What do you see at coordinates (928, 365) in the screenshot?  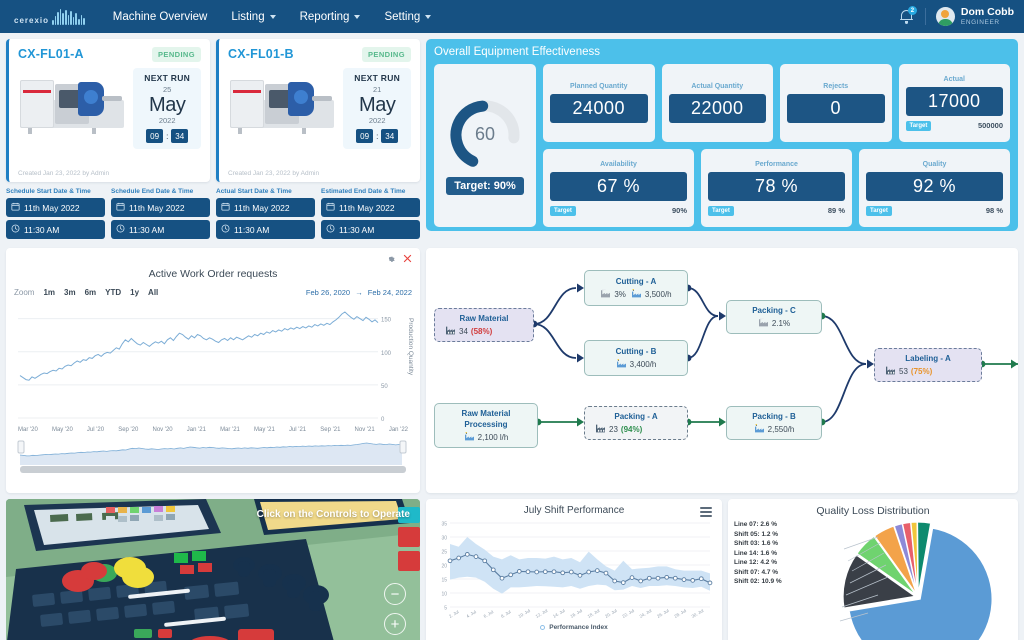 I see `flow-node-labeling-a: Labeling - A 53 (75%)` at bounding box center [928, 365].